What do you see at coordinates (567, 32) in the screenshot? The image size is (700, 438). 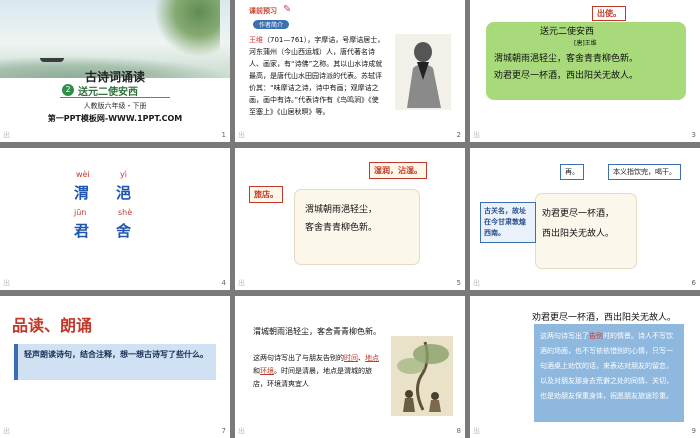 I see `poem-title: 送元二使安西` at bounding box center [567, 32].